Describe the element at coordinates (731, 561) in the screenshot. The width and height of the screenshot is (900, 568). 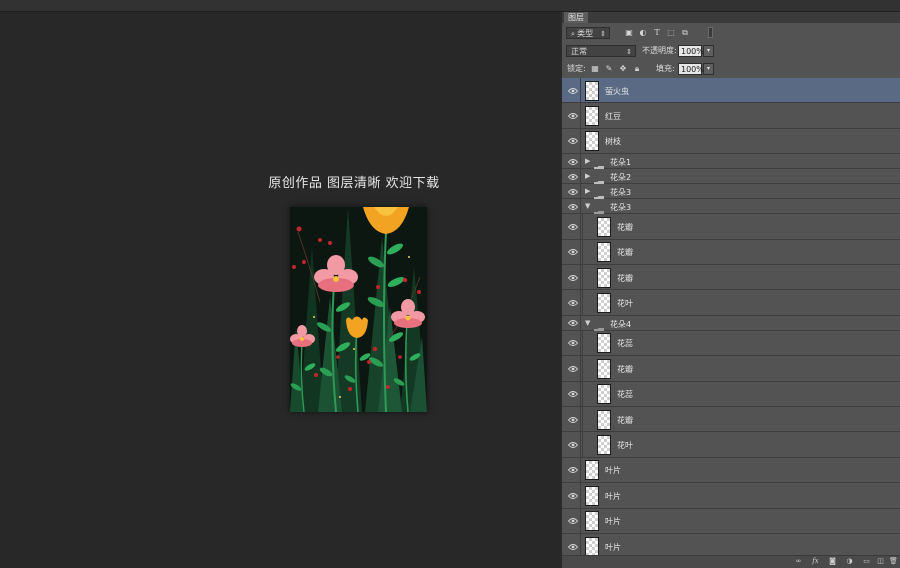
I see `layers-panel-footer: ∞ fx ◙ ◑ ▭ ◫ 🗑︎` at that location.